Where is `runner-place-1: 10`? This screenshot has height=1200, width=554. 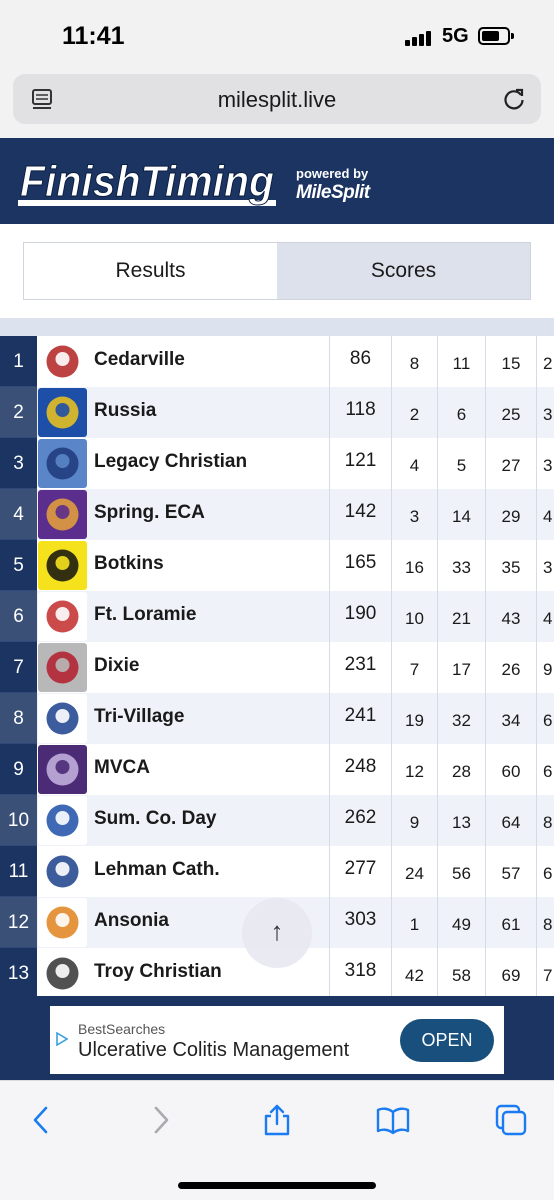
runner-place-1: 10 is located at coordinates (414, 616).